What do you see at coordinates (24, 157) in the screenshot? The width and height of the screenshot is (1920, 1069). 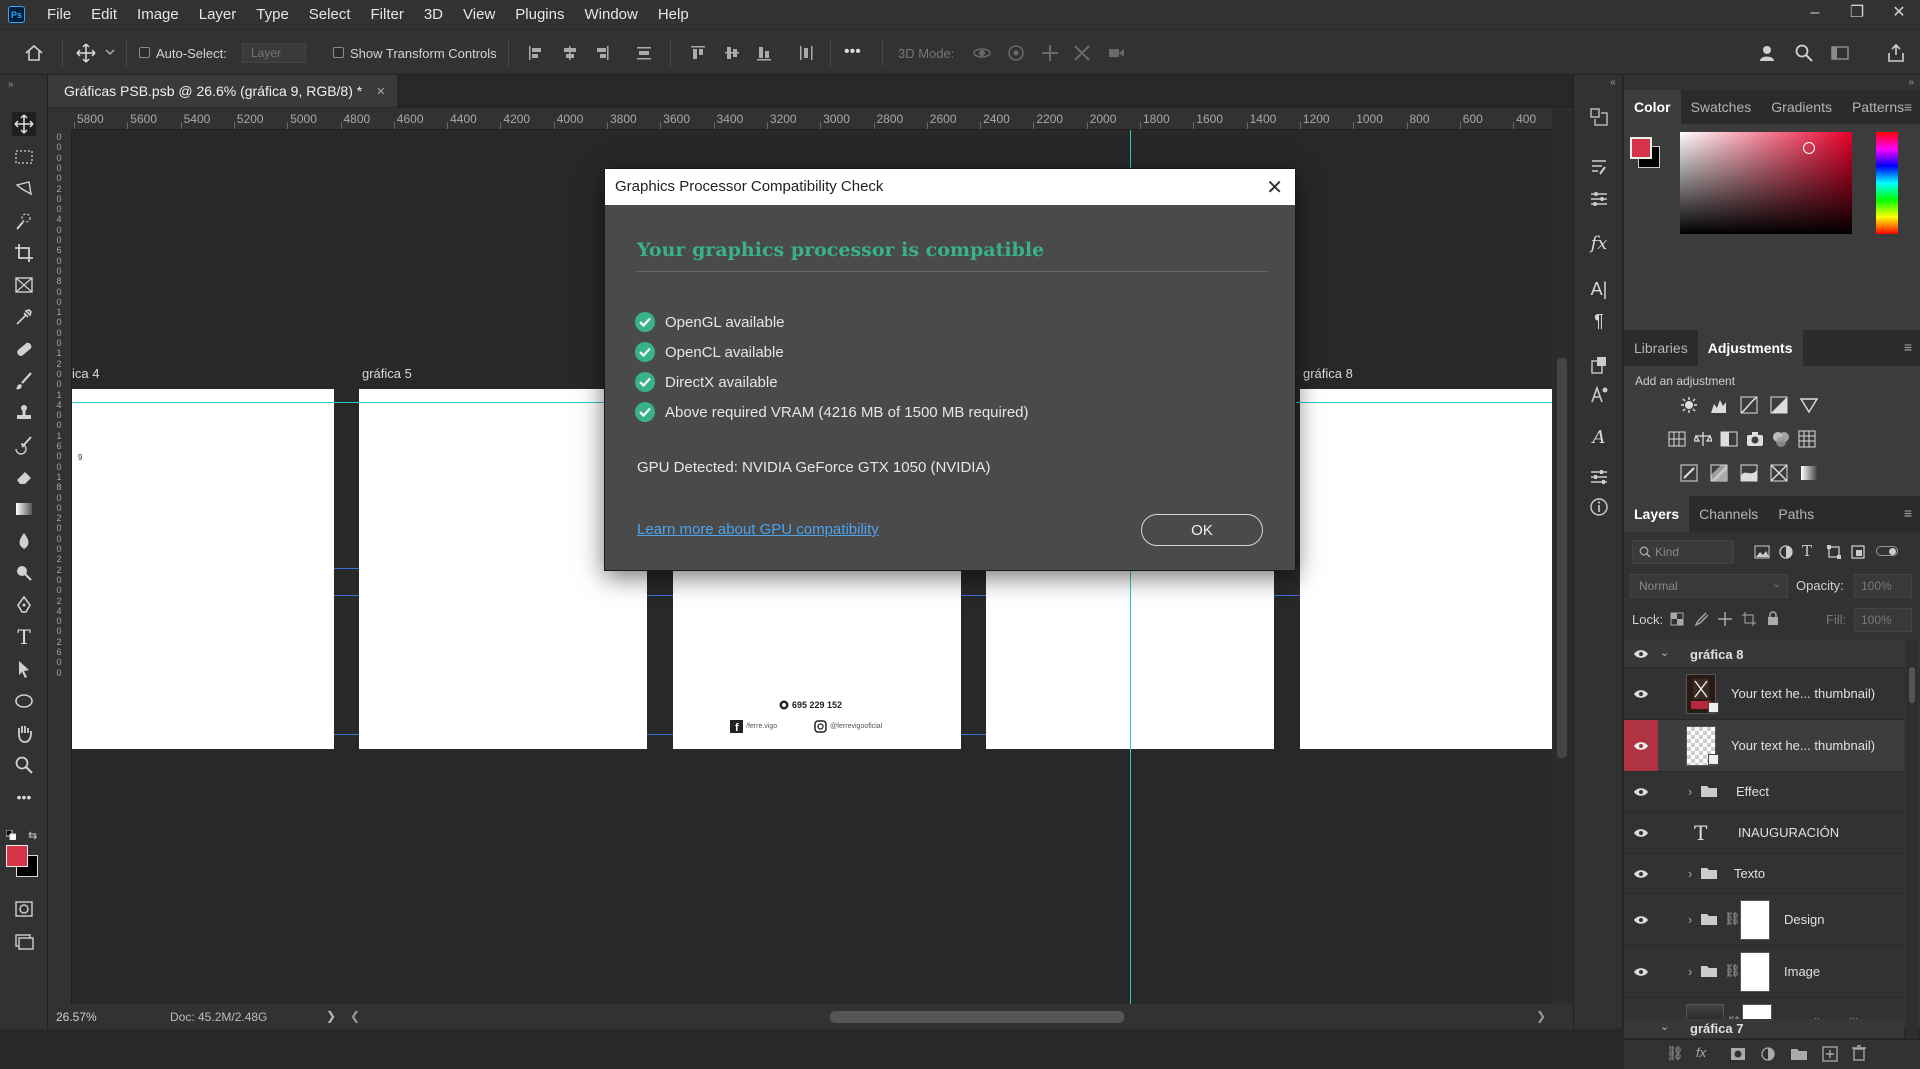 I see `marquee-tool` at bounding box center [24, 157].